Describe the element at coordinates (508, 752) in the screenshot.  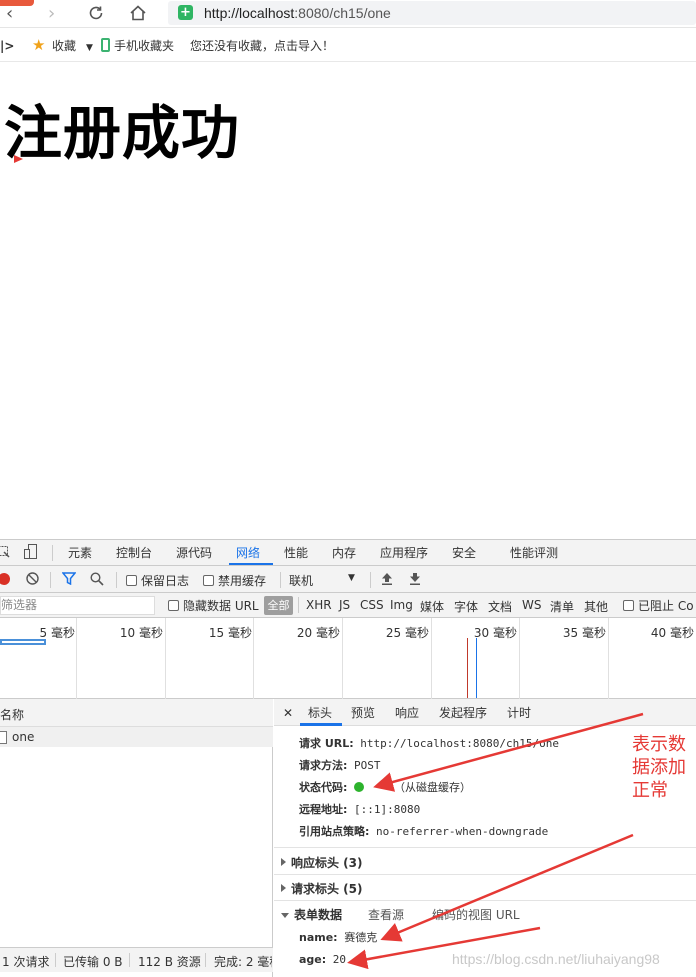
I see `arrow-to-status` at that location.